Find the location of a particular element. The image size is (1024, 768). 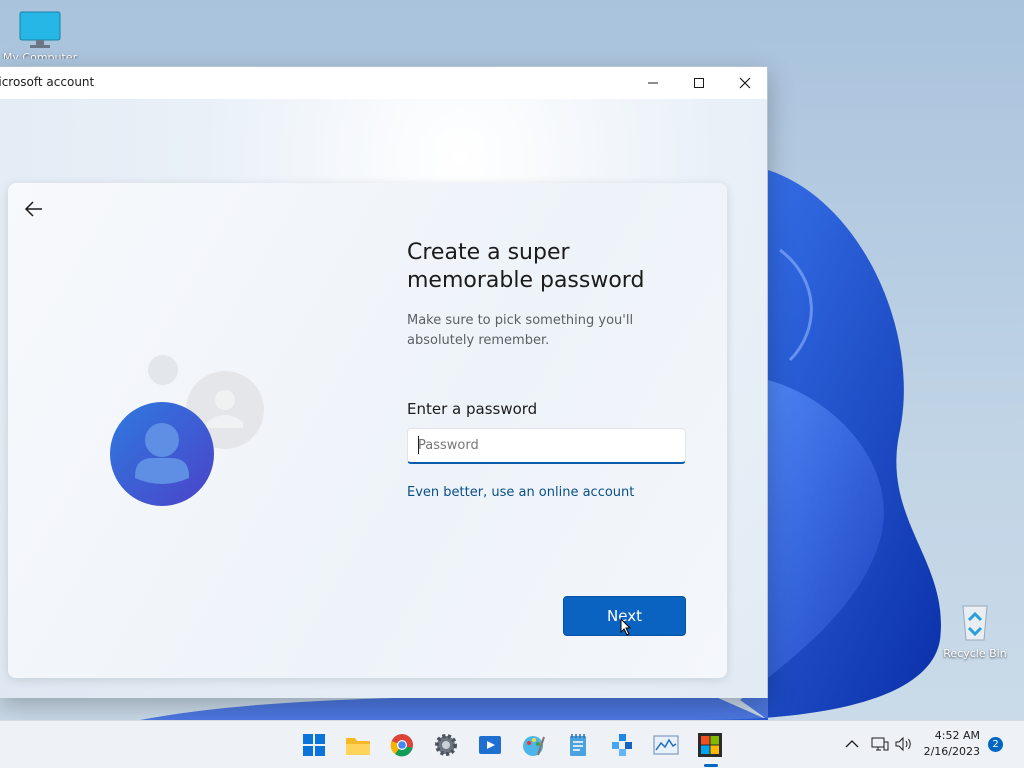

taskbar-microsoft-store is located at coordinates (710, 745).